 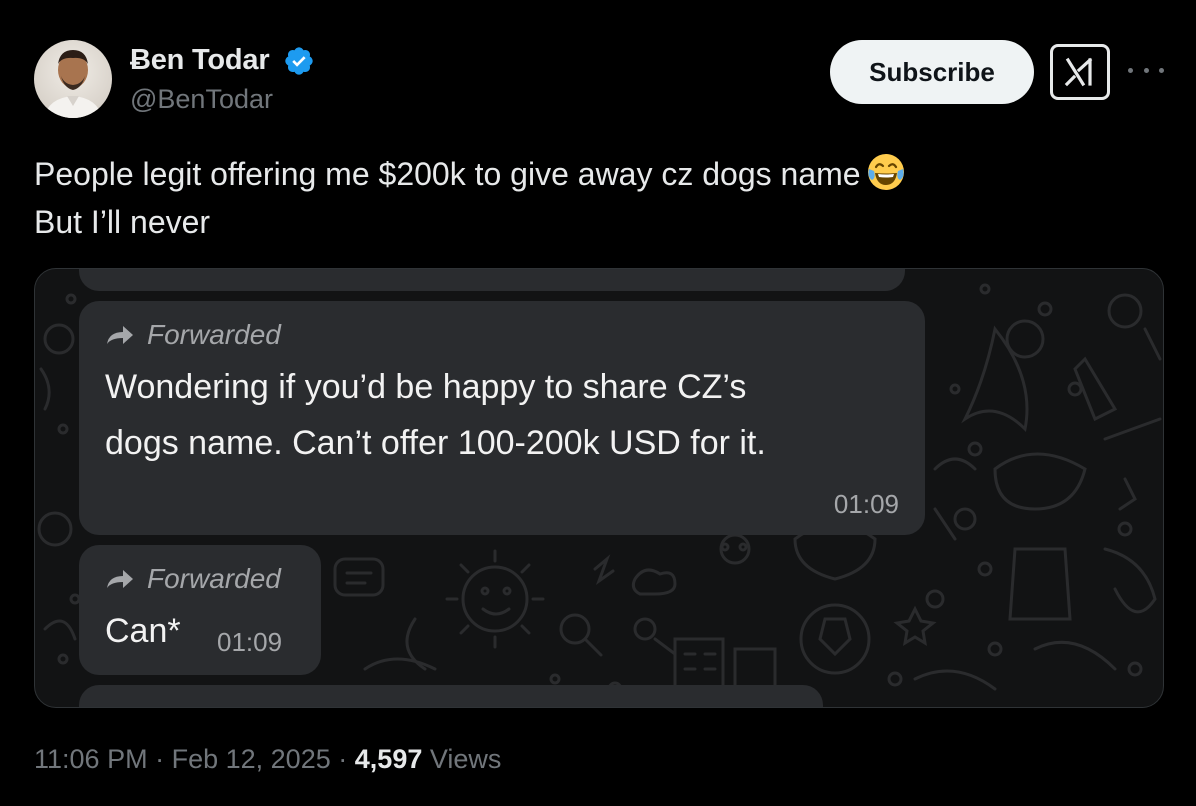 I want to click on tweet-date: Feb 12, 2025, so click(x=251, y=759).